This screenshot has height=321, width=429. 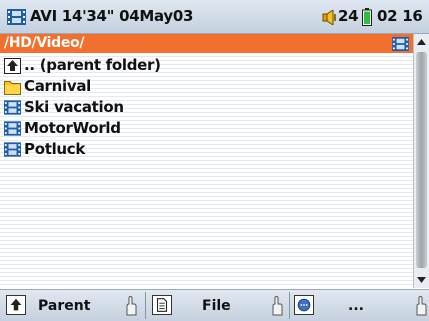 I want to click on scrollbar, so click(x=421, y=161).